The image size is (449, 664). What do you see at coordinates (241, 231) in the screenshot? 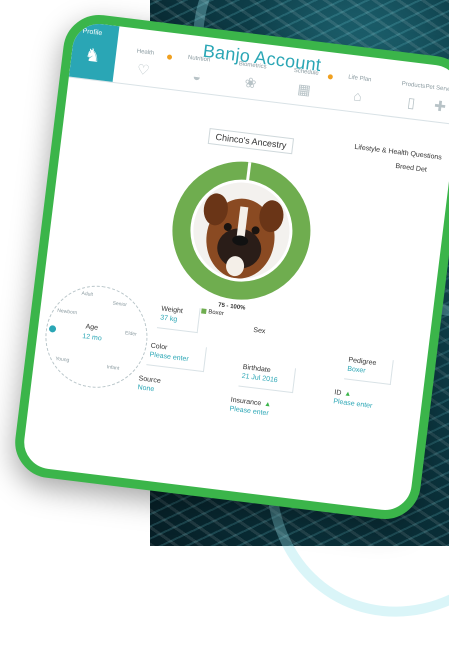
I see `ancestry-ring` at bounding box center [241, 231].